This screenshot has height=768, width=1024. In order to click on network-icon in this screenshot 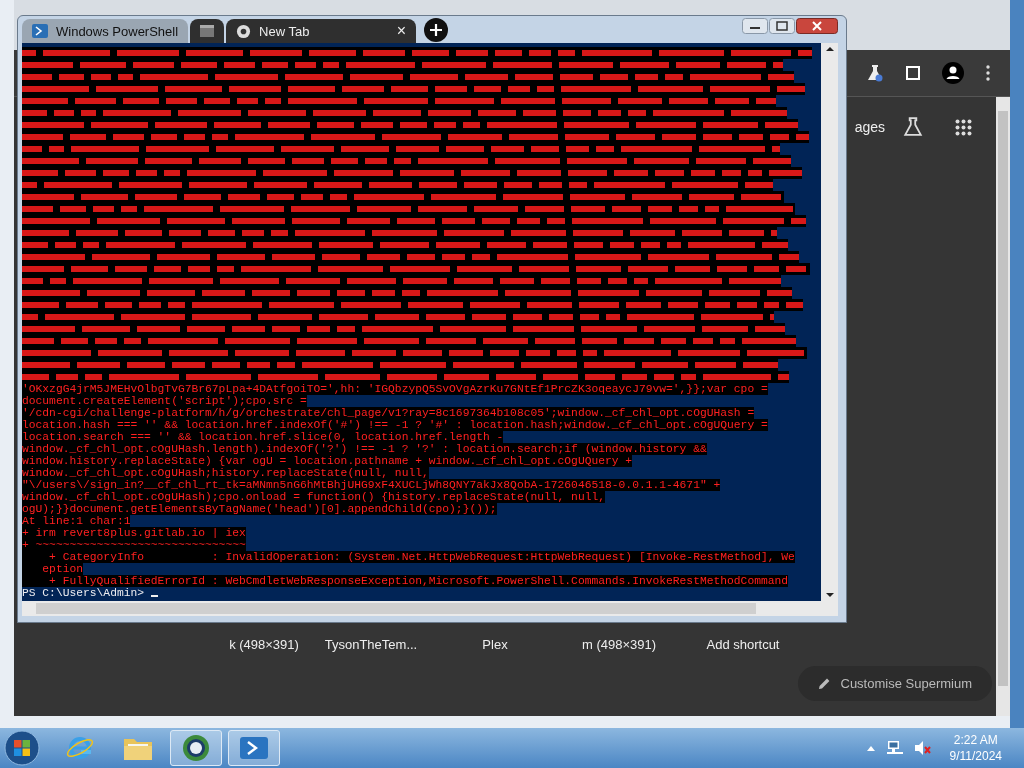, I will do `click(894, 748)`.